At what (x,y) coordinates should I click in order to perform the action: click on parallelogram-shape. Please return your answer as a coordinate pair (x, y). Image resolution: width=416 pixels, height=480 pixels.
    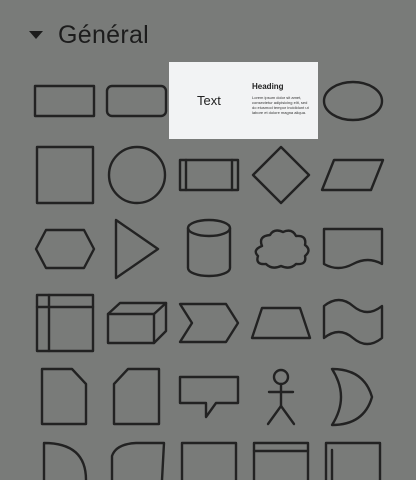
    Looking at the image, I should click on (353, 175).